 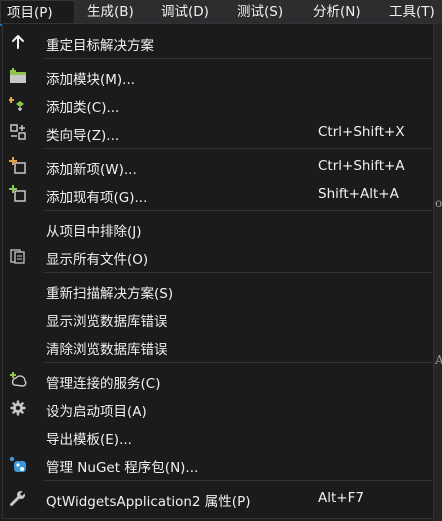 I want to click on menu-item-show-all-files: 显示所有文件(O), so click(x=218, y=256).